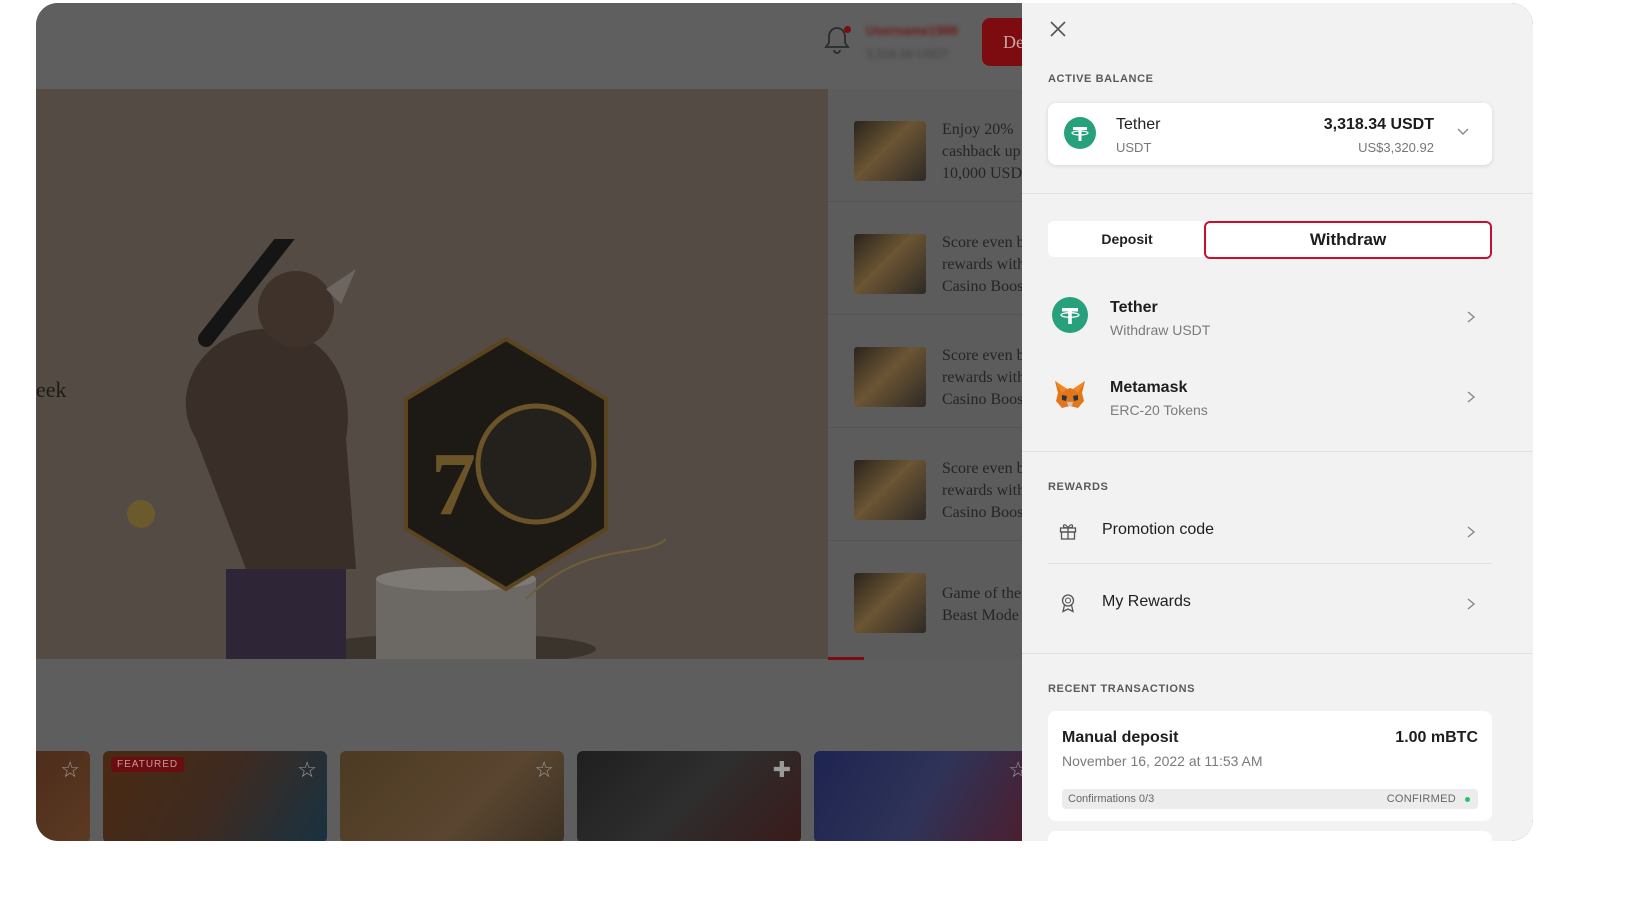  I want to click on metamask-icon, so click(1070, 394).